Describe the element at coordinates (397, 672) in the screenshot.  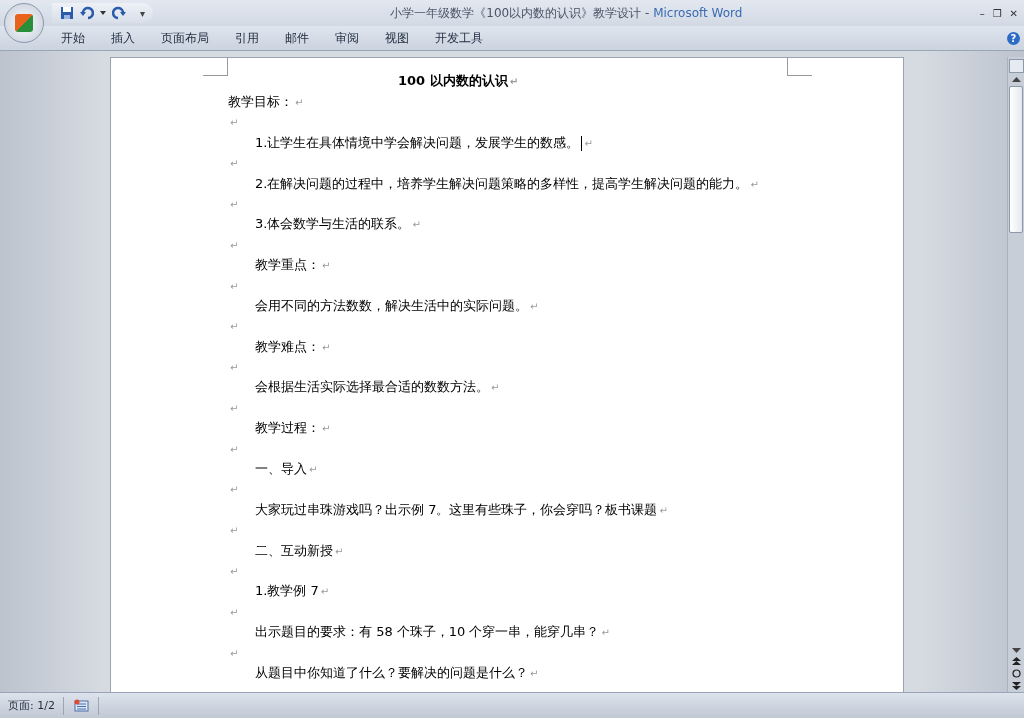
I see `document-paragraph: 从题目中你知道了什么？要解决的问题是什么？↵` at that location.